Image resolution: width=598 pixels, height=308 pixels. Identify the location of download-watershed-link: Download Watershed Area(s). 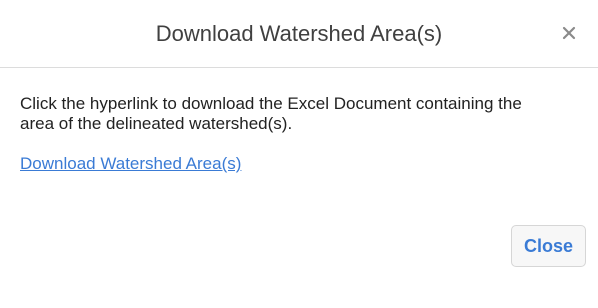
(130, 164).